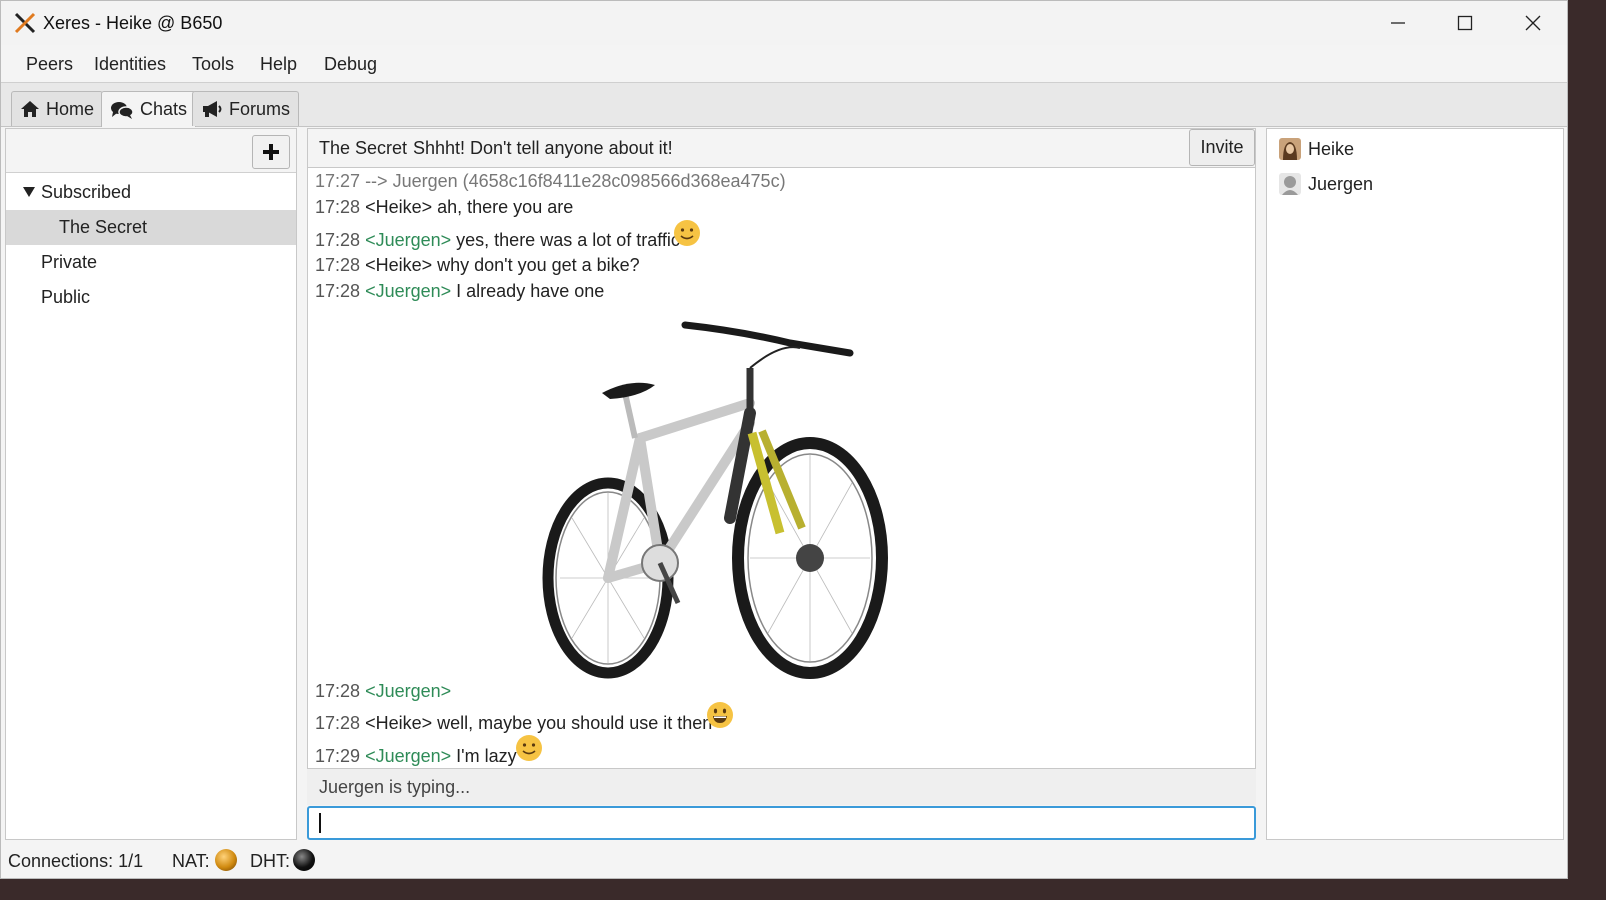  What do you see at coordinates (70, 108) in the screenshot?
I see `tab-home-label: Home` at bounding box center [70, 108].